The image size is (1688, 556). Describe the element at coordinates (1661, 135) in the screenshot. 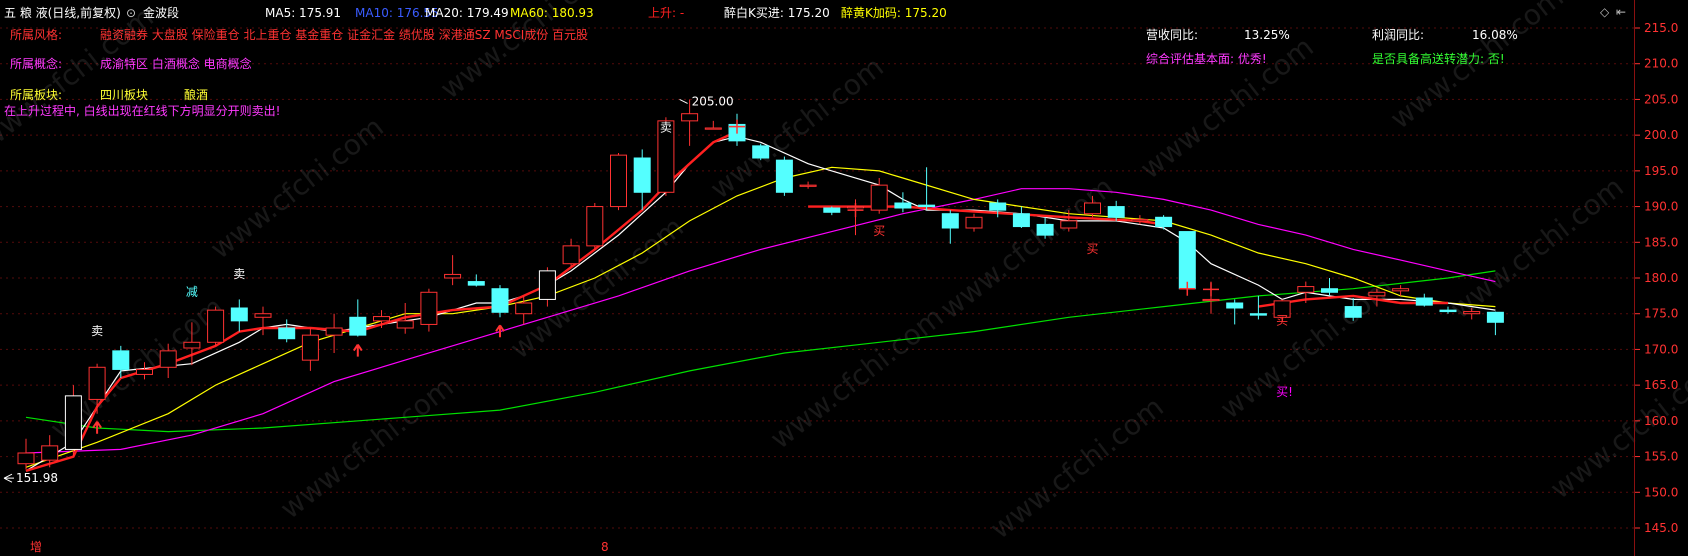

I see `y-tick-label: 200.0` at that location.